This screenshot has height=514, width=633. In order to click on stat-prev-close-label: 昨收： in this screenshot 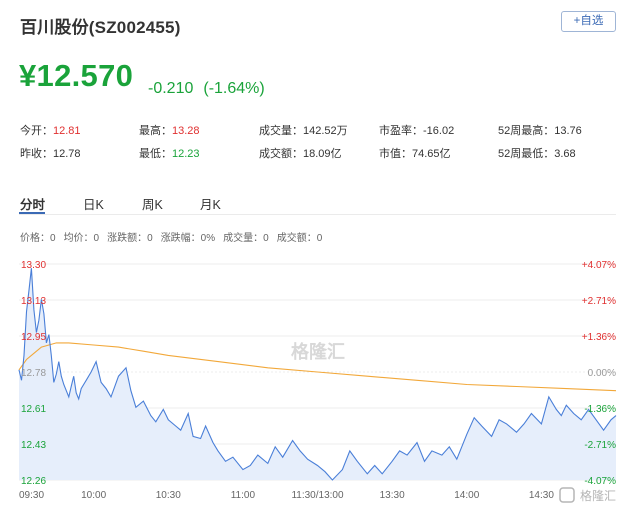, I will do `click(36, 154)`.